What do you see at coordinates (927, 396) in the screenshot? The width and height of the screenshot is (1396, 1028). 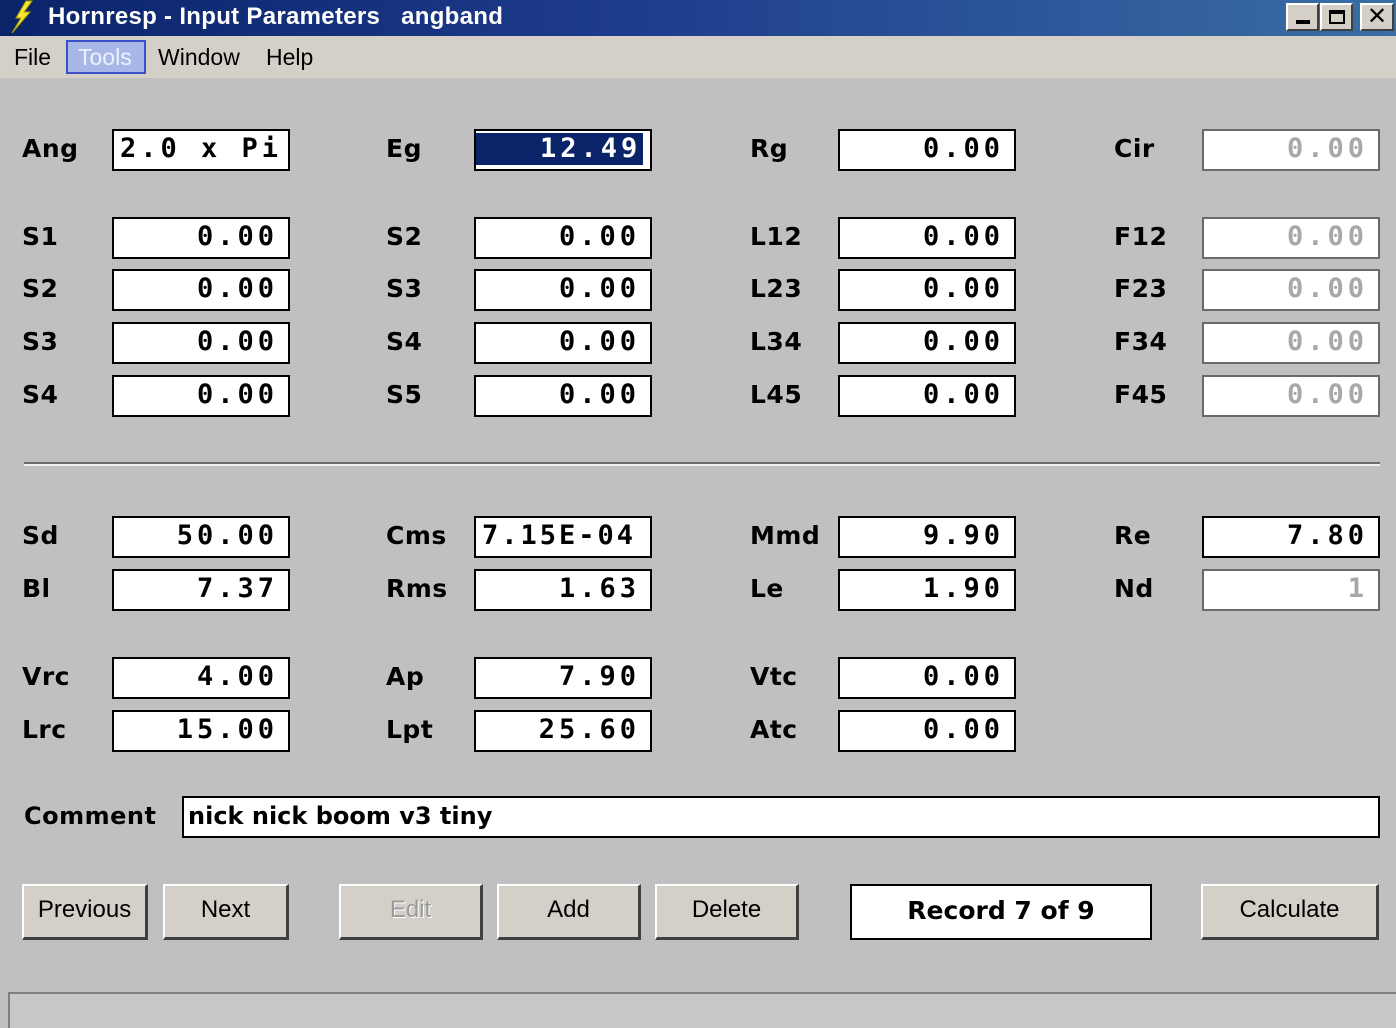 I see `field-l45: 0.00` at bounding box center [927, 396].